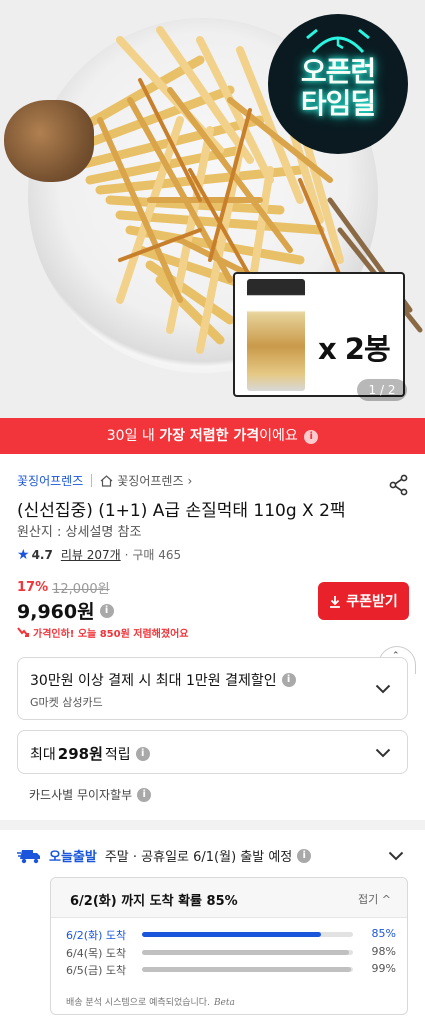 The image size is (425, 1024). What do you see at coordinates (224, 1003) in the screenshot?
I see `beta-label: Beta` at bounding box center [224, 1003].